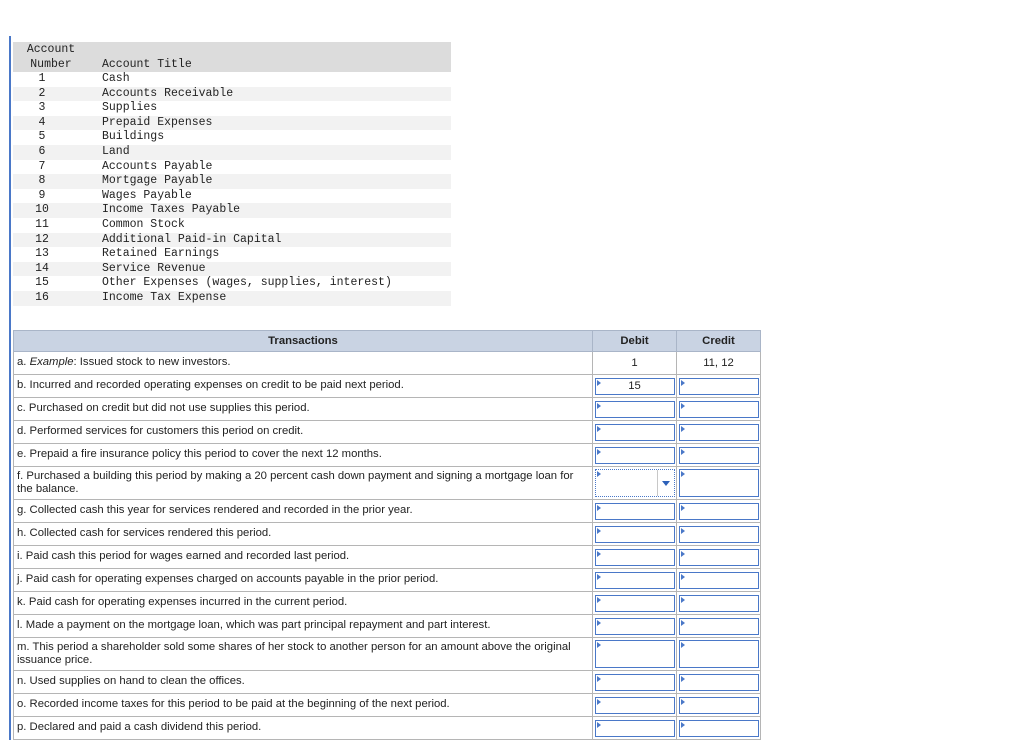 Image resolution: width=1024 pixels, height=752 pixels. I want to click on account-title: Buildings, so click(133, 137).